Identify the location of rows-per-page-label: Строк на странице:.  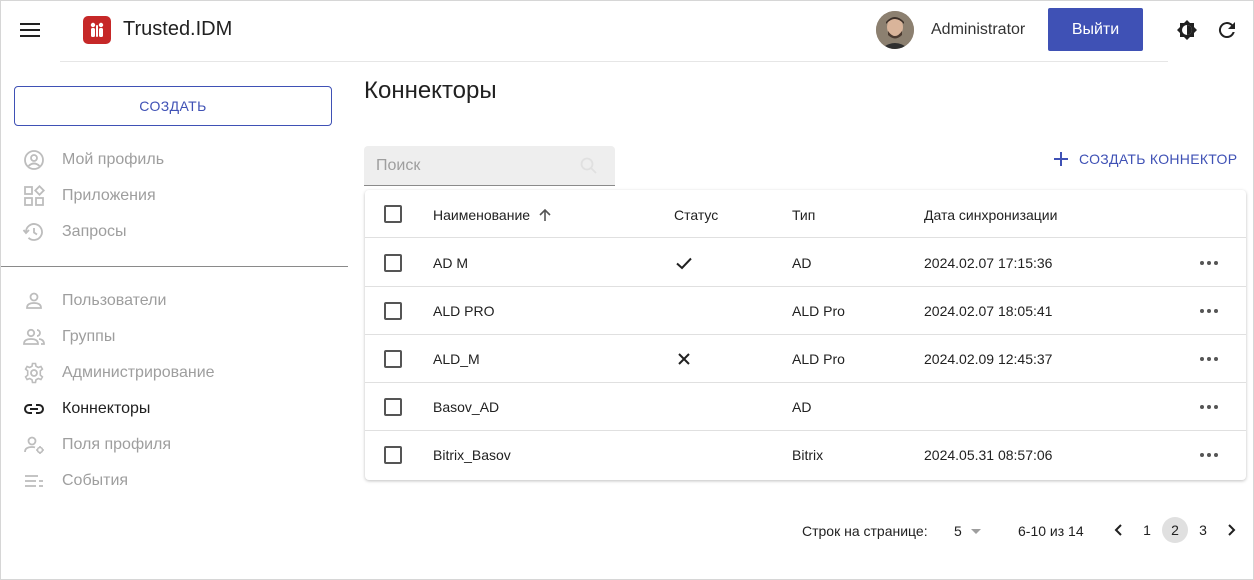
(865, 531).